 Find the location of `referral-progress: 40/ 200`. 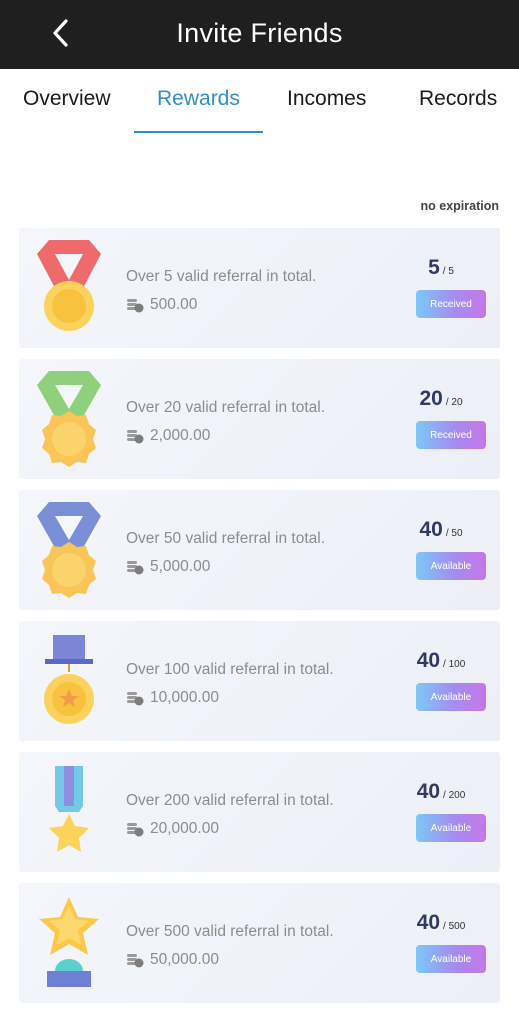

referral-progress: 40/ 200 is located at coordinates (441, 792).